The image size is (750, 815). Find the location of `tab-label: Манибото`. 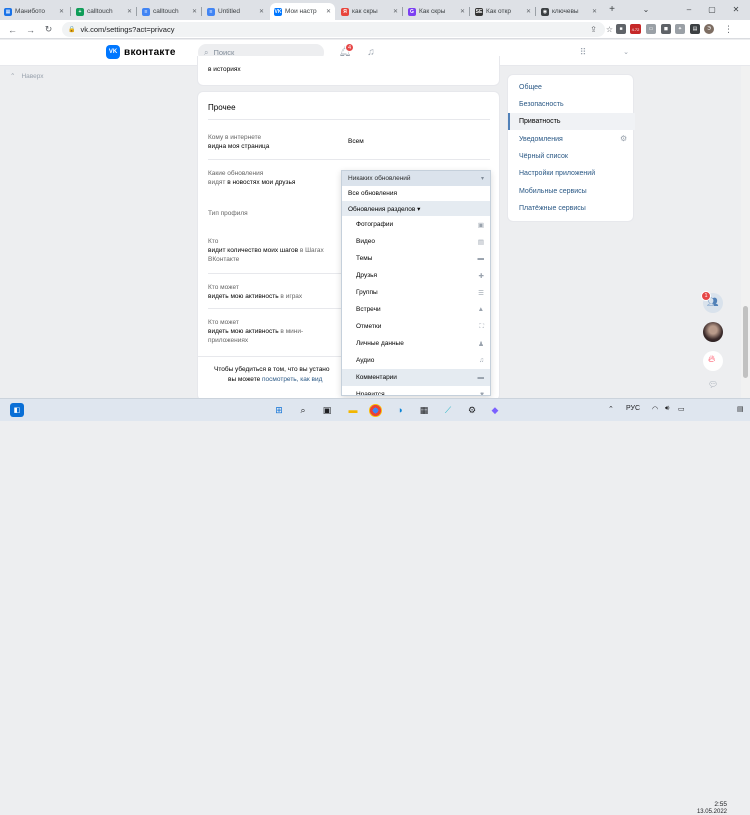

tab-label: Манибото is located at coordinates (30, 11).